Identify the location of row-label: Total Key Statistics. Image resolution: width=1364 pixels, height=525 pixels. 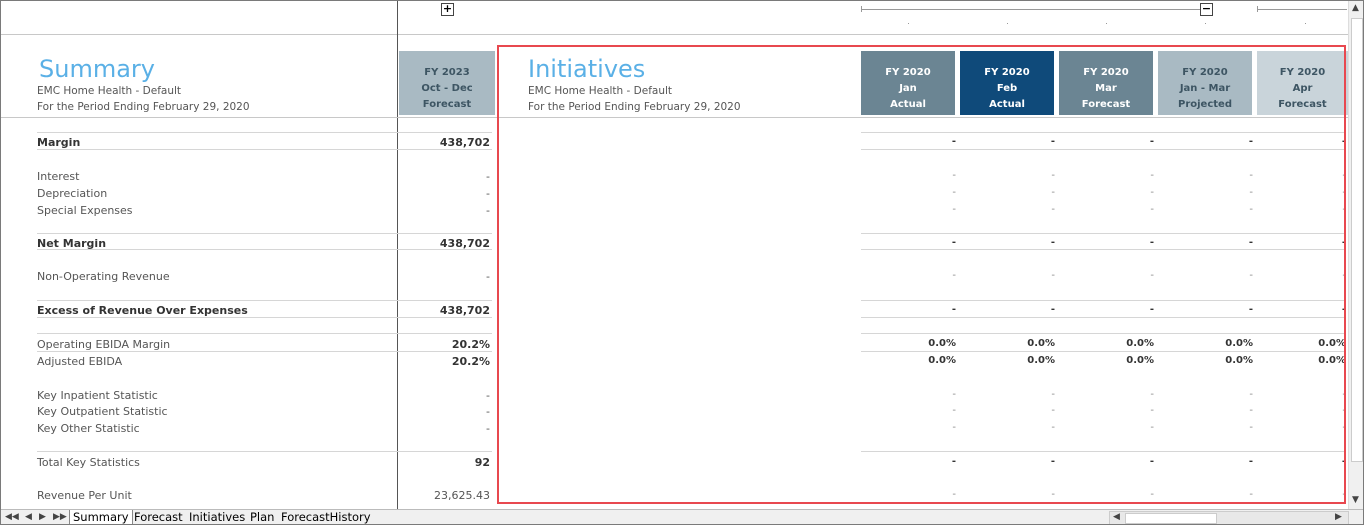
(88, 462).